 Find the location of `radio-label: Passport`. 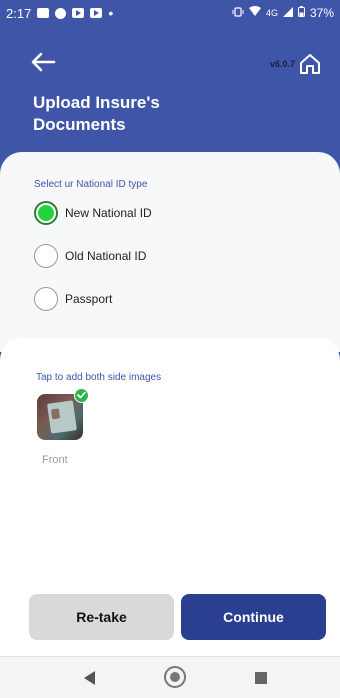

radio-label: Passport is located at coordinates (89, 299).